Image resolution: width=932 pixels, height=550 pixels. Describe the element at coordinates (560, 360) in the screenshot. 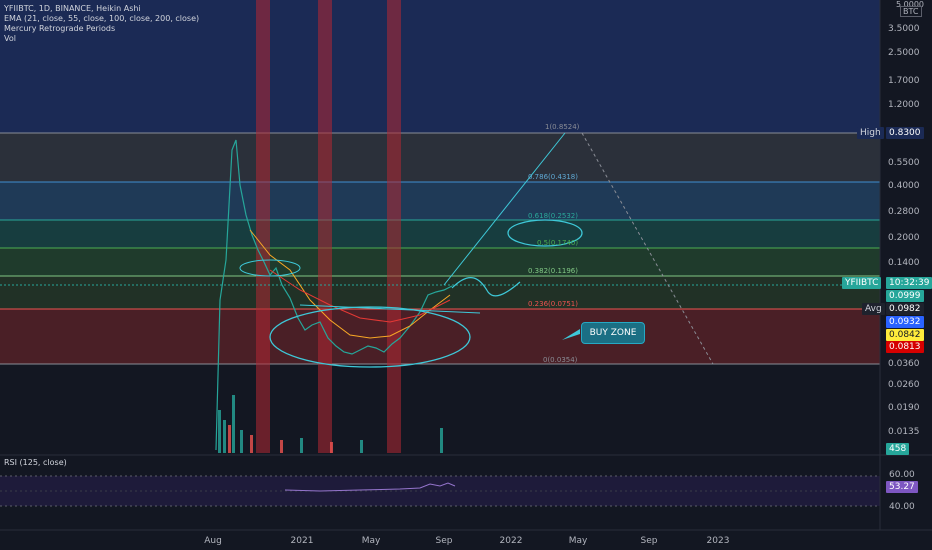

I see `fib-label-0: 0(0.0354)` at that location.